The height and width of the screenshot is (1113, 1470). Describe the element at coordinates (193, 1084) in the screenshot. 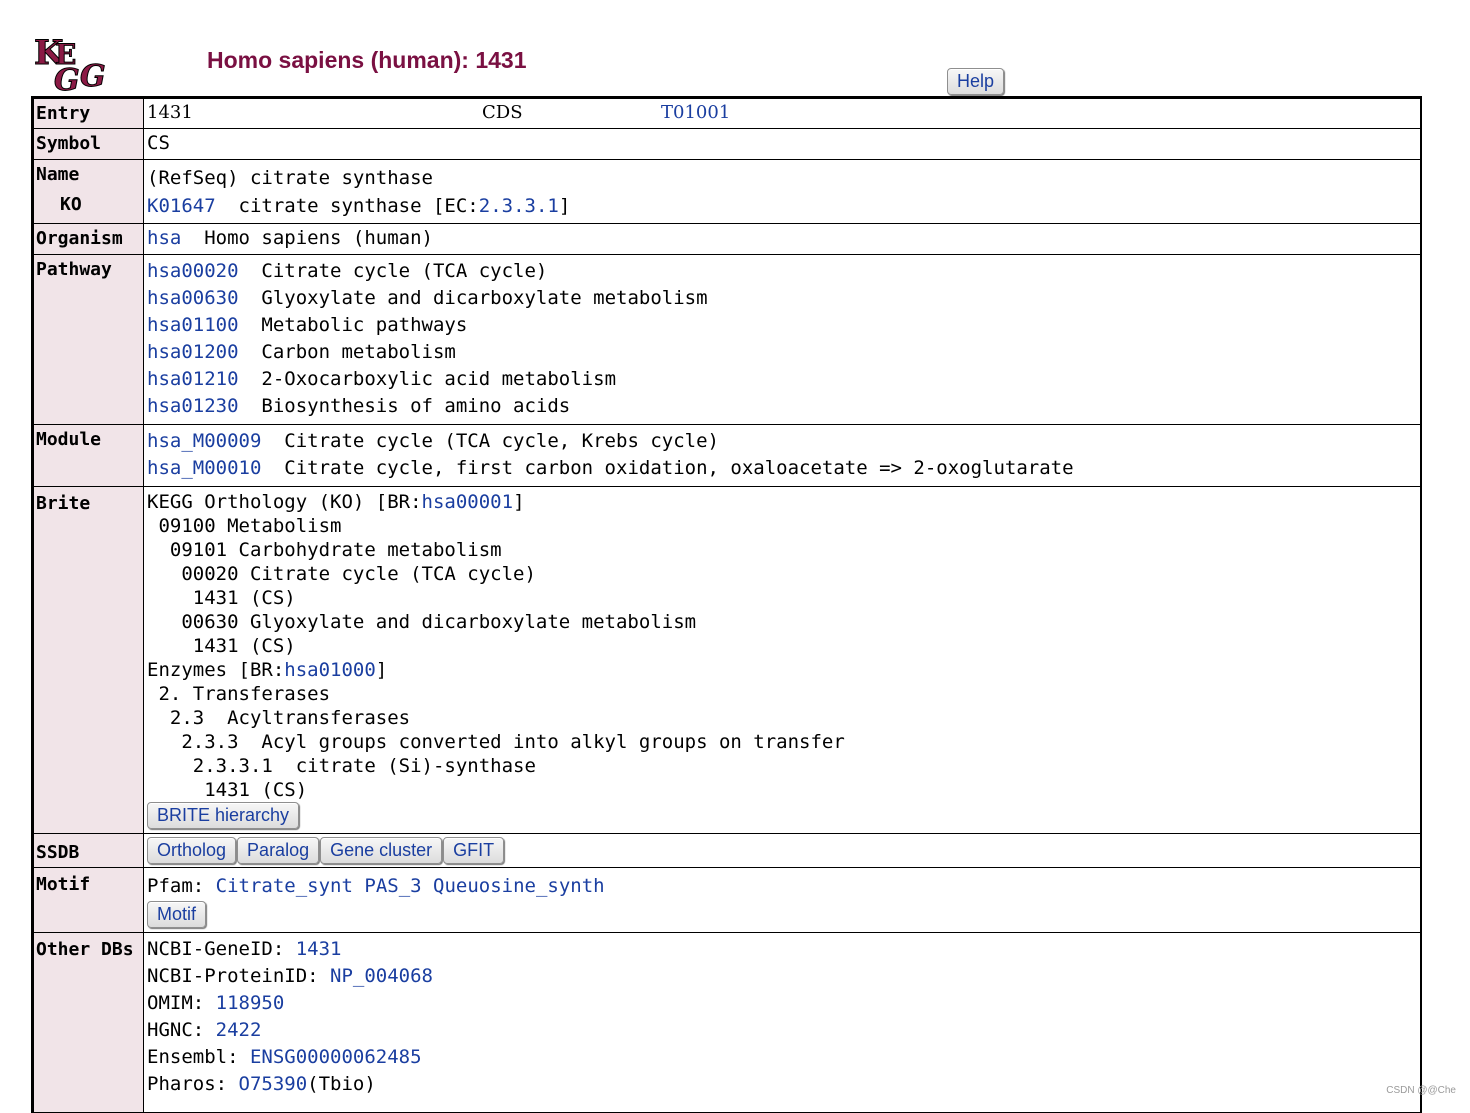

I see `db-name: Pharos:` at that location.